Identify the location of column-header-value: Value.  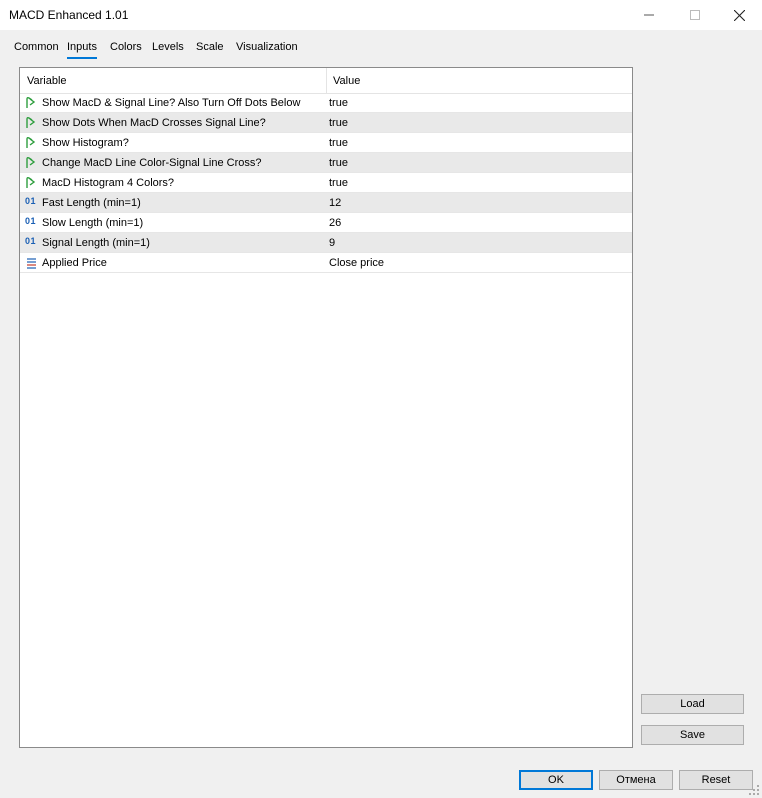
(346, 81).